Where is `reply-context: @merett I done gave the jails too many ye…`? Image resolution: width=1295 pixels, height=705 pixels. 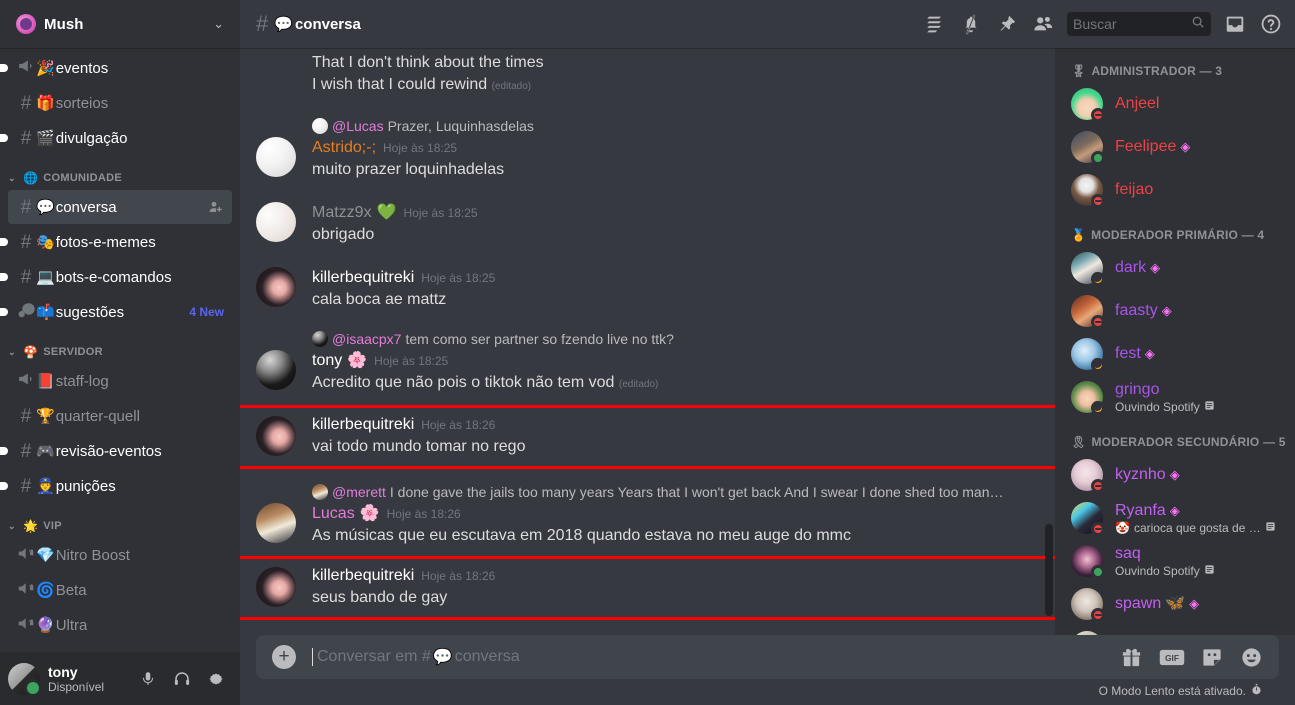
reply-context: @merett I done gave the jails too many ye… is located at coordinates (659, 492).